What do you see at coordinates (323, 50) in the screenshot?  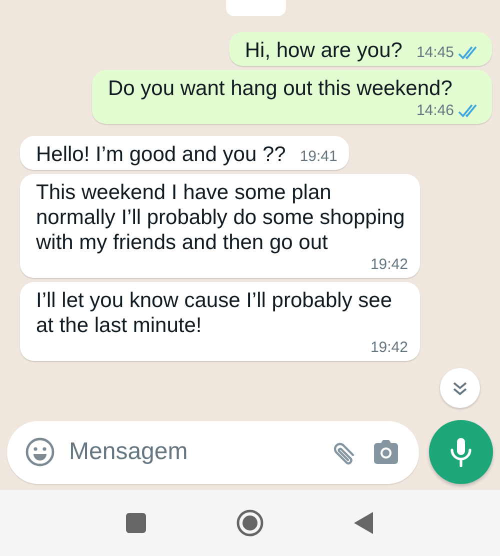 I see `message-text: Hi, how are you?` at bounding box center [323, 50].